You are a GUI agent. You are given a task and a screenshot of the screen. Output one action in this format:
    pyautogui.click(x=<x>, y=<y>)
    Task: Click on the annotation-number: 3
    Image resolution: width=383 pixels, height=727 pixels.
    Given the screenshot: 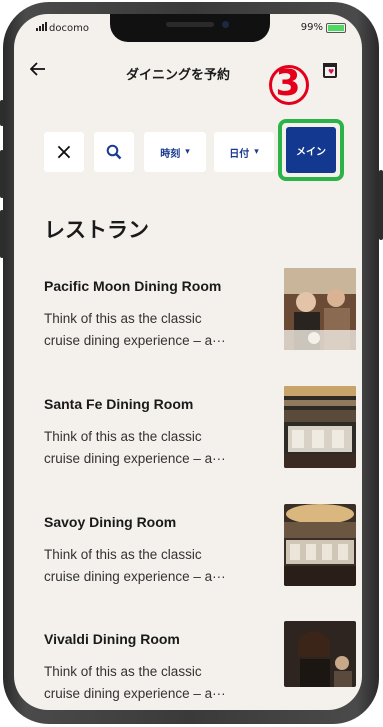 What is the action you would take?
    pyautogui.click(x=288, y=84)
    